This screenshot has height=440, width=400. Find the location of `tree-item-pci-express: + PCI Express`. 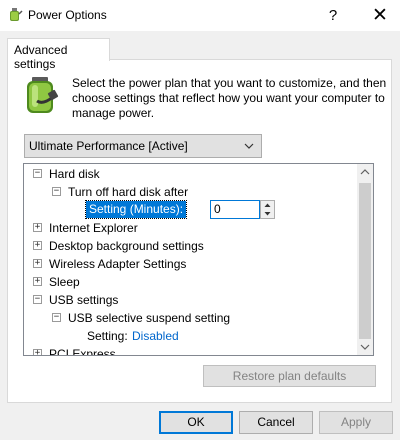

tree-item-pci-express: + PCI Express is located at coordinates (190, 350).